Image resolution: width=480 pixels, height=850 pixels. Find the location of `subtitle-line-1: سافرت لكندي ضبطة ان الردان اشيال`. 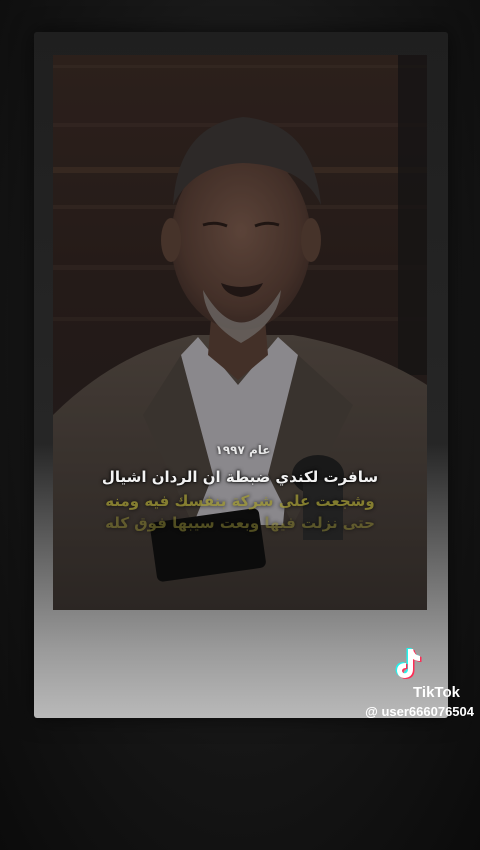

subtitle-line-1: سافرت لكندي ضبطة ان الردان اشيال is located at coordinates (240, 477).